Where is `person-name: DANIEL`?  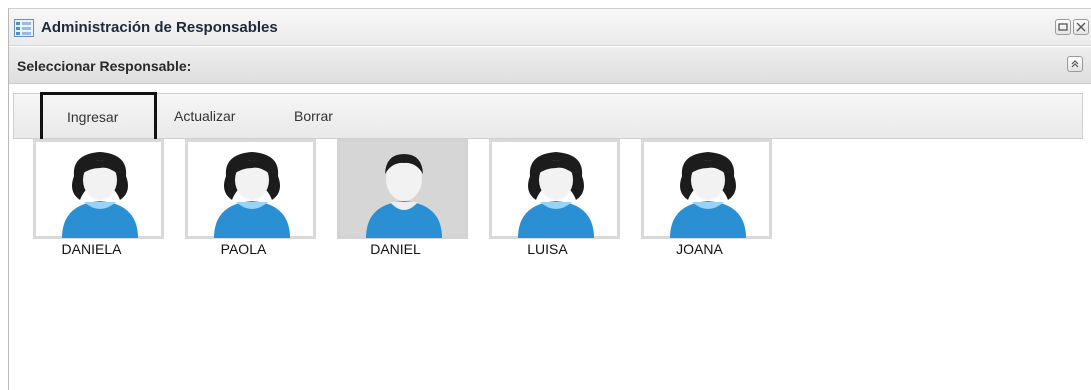
person-name: DANIEL is located at coordinates (395, 249).